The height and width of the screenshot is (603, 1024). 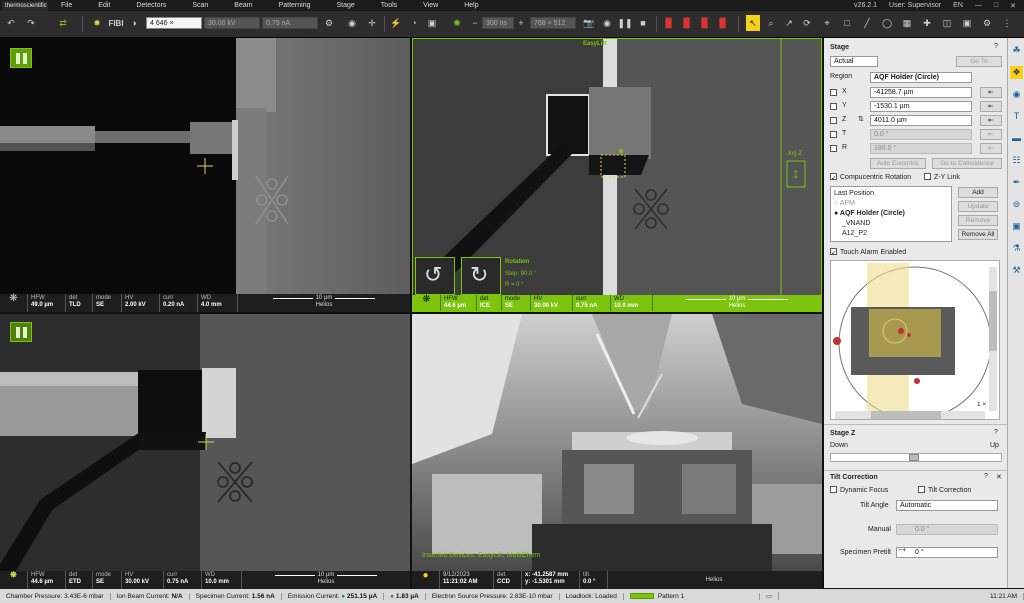 What do you see at coordinates (396, 23) in the screenshot?
I see `lightning-icon: ⚡` at bounding box center [396, 23].